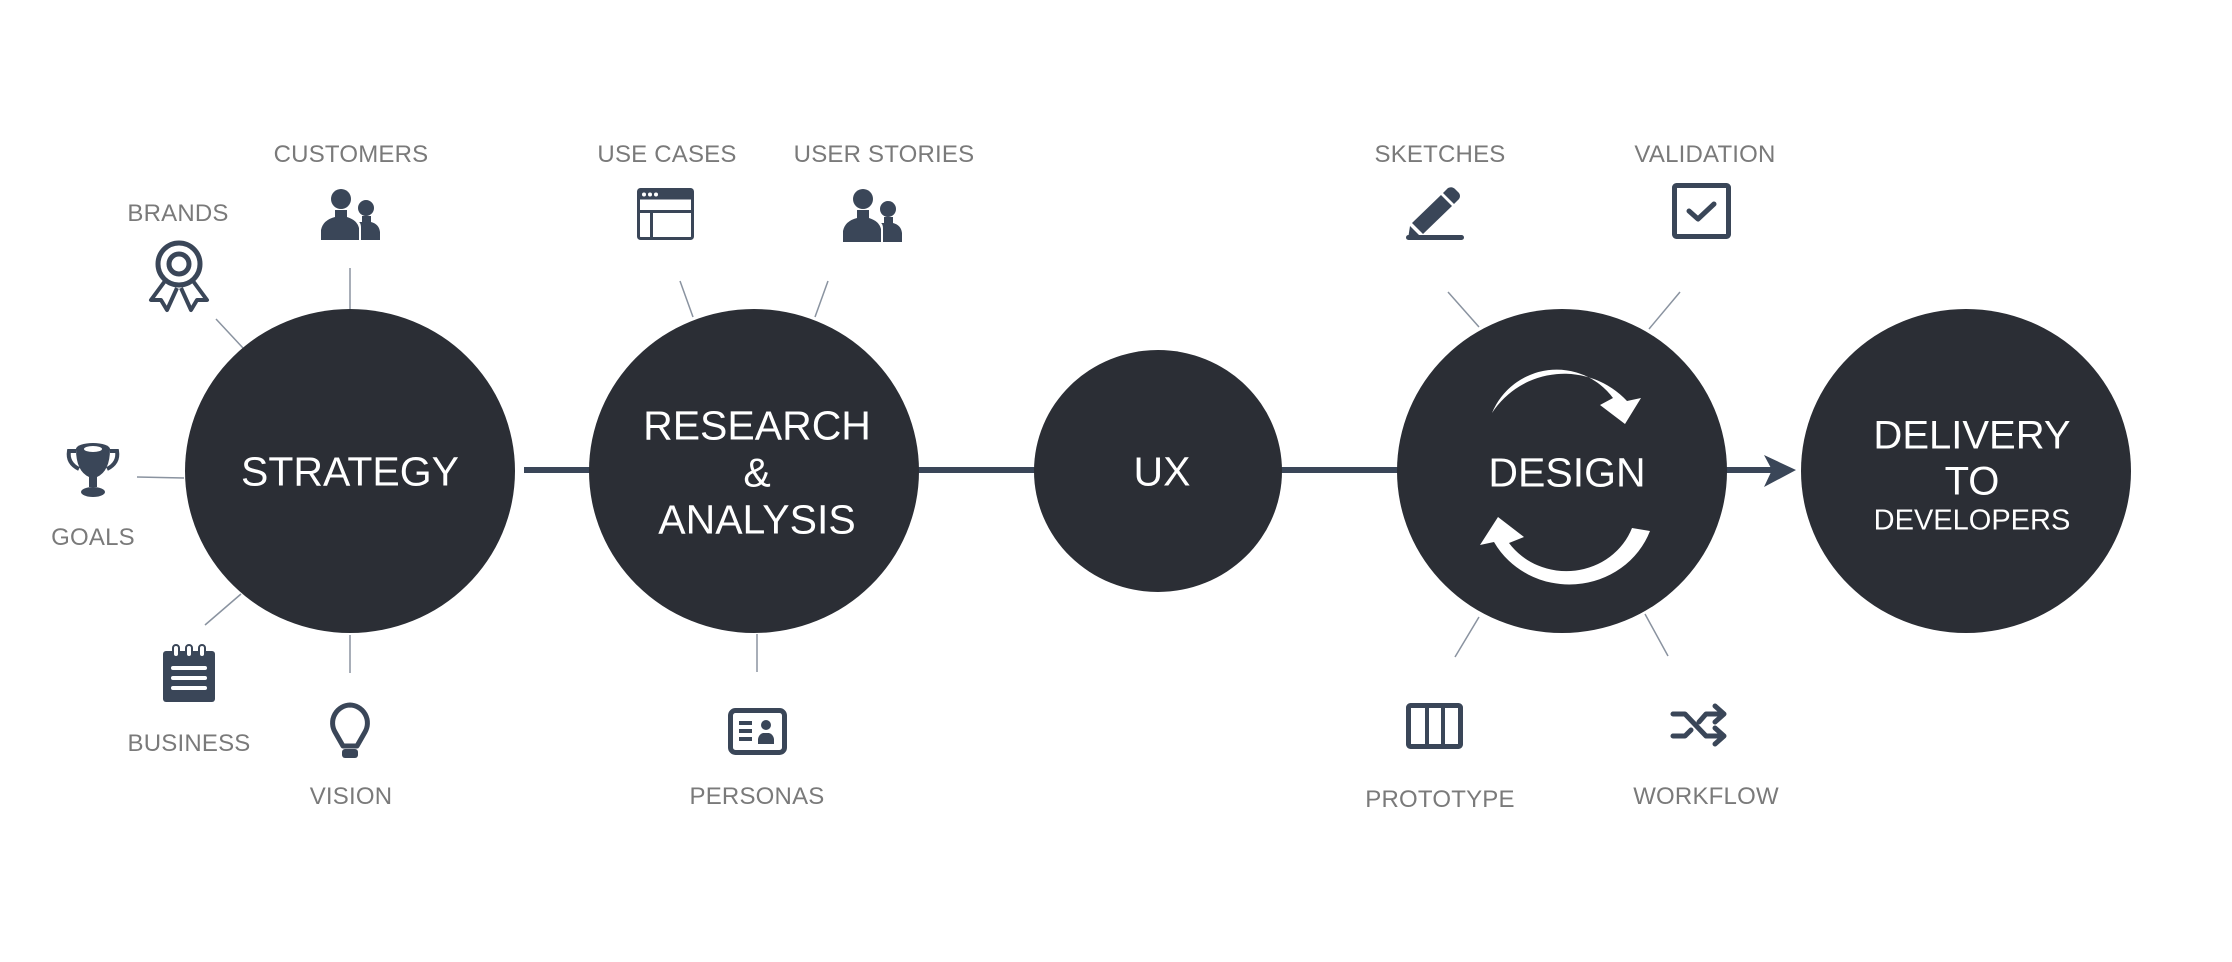 This screenshot has height=962, width=2232. What do you see at coordinates (757, 425) in the screenshot?
I see `stage-title-line: RESEARCH` at bounding box center [757, 425].